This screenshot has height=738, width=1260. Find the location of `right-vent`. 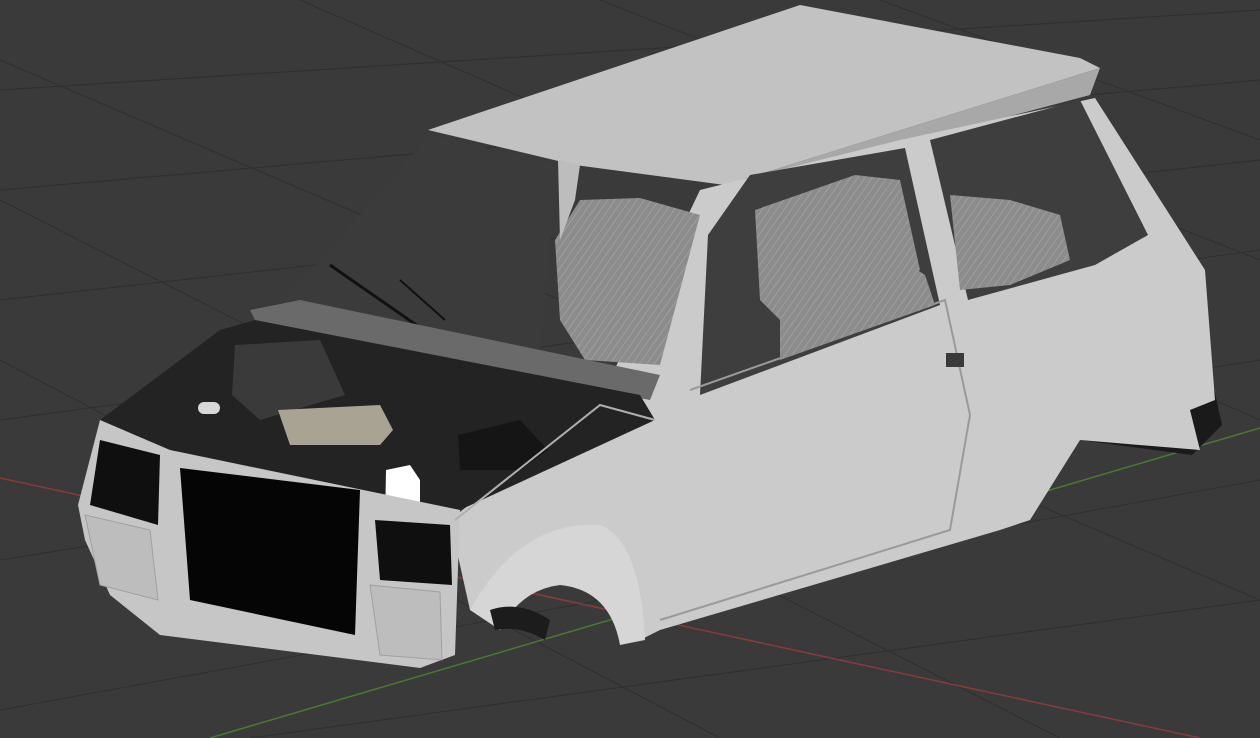

right-vent is located at coordinates (413, 552).